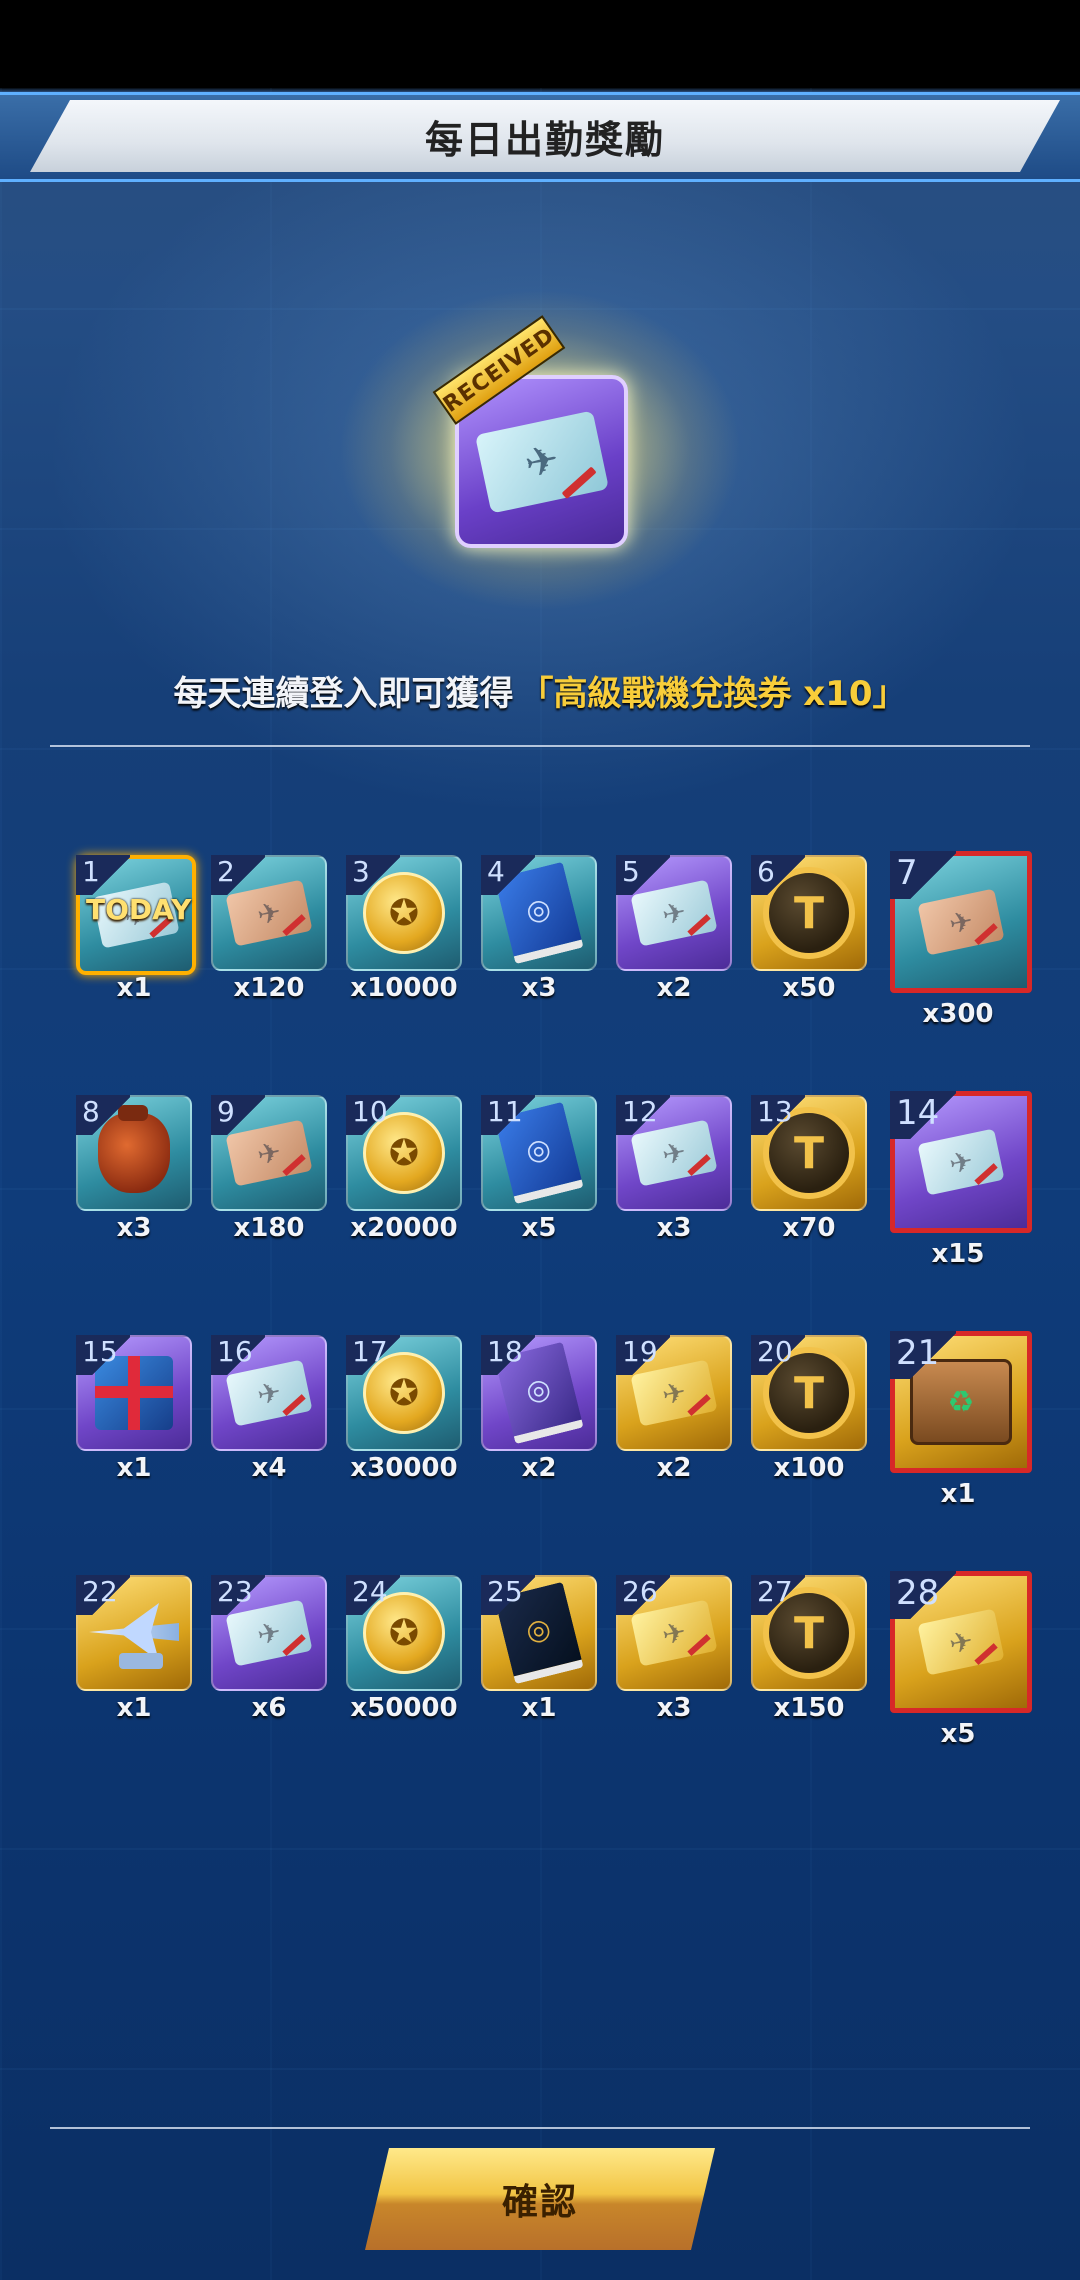 This screenshot has height=2280, width=1080. Describe the element at coordinates (809, 1169) in the screenshot. I see `reward-day-13: T 13 x70` at that location.